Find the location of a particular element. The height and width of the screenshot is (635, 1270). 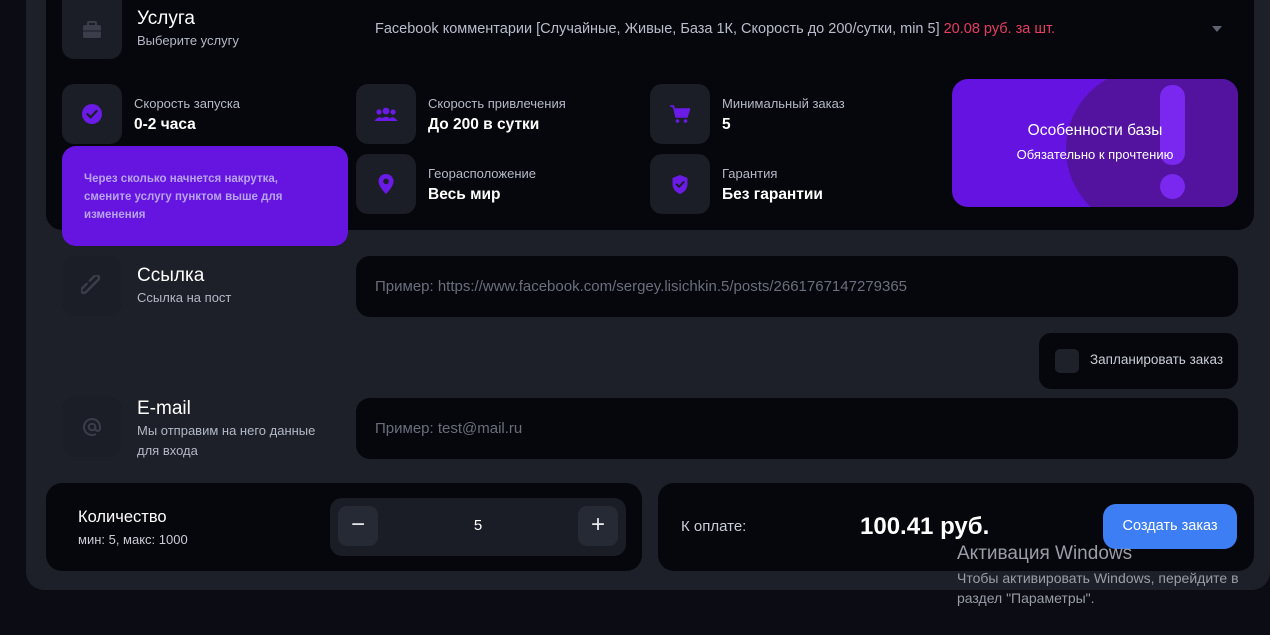

email-subtitle: Мы отправим на него данные для входа is located at coordinates (226, 440).